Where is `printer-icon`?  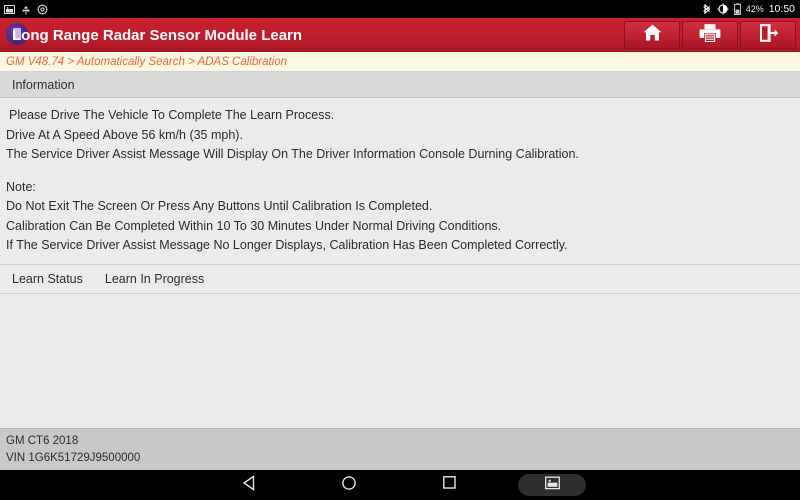
printer-icon is located at coordinates (710, 35).